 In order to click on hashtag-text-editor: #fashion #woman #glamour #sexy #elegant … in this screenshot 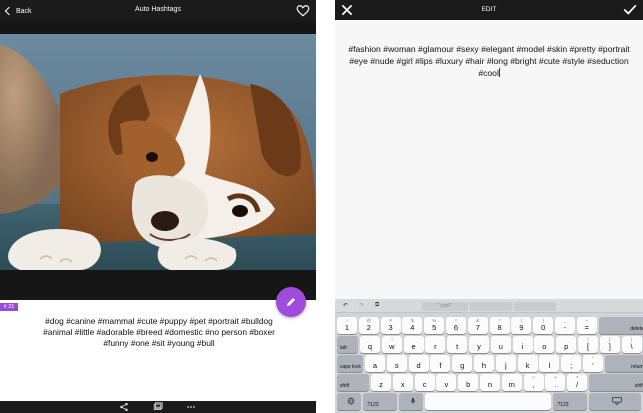, I will do `click(489, 61)`.